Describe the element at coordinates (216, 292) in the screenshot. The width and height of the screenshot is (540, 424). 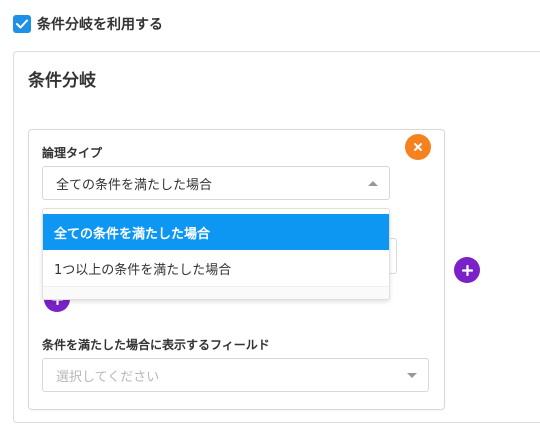
I see `dropdown-footer` at that location.